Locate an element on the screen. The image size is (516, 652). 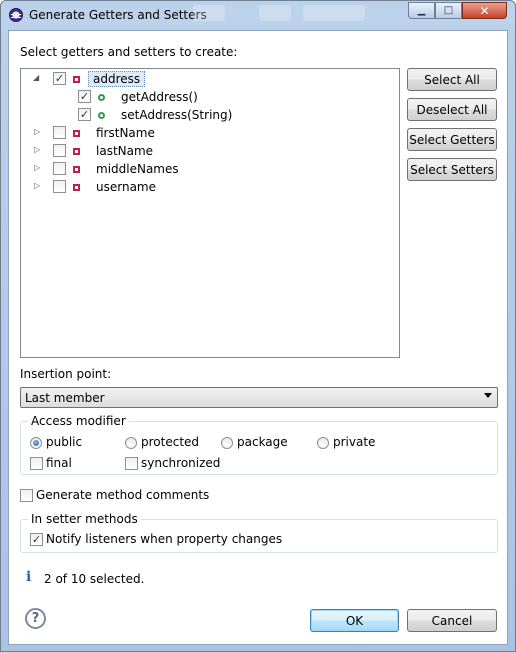
radio-private is located at coordinates (323, 443).